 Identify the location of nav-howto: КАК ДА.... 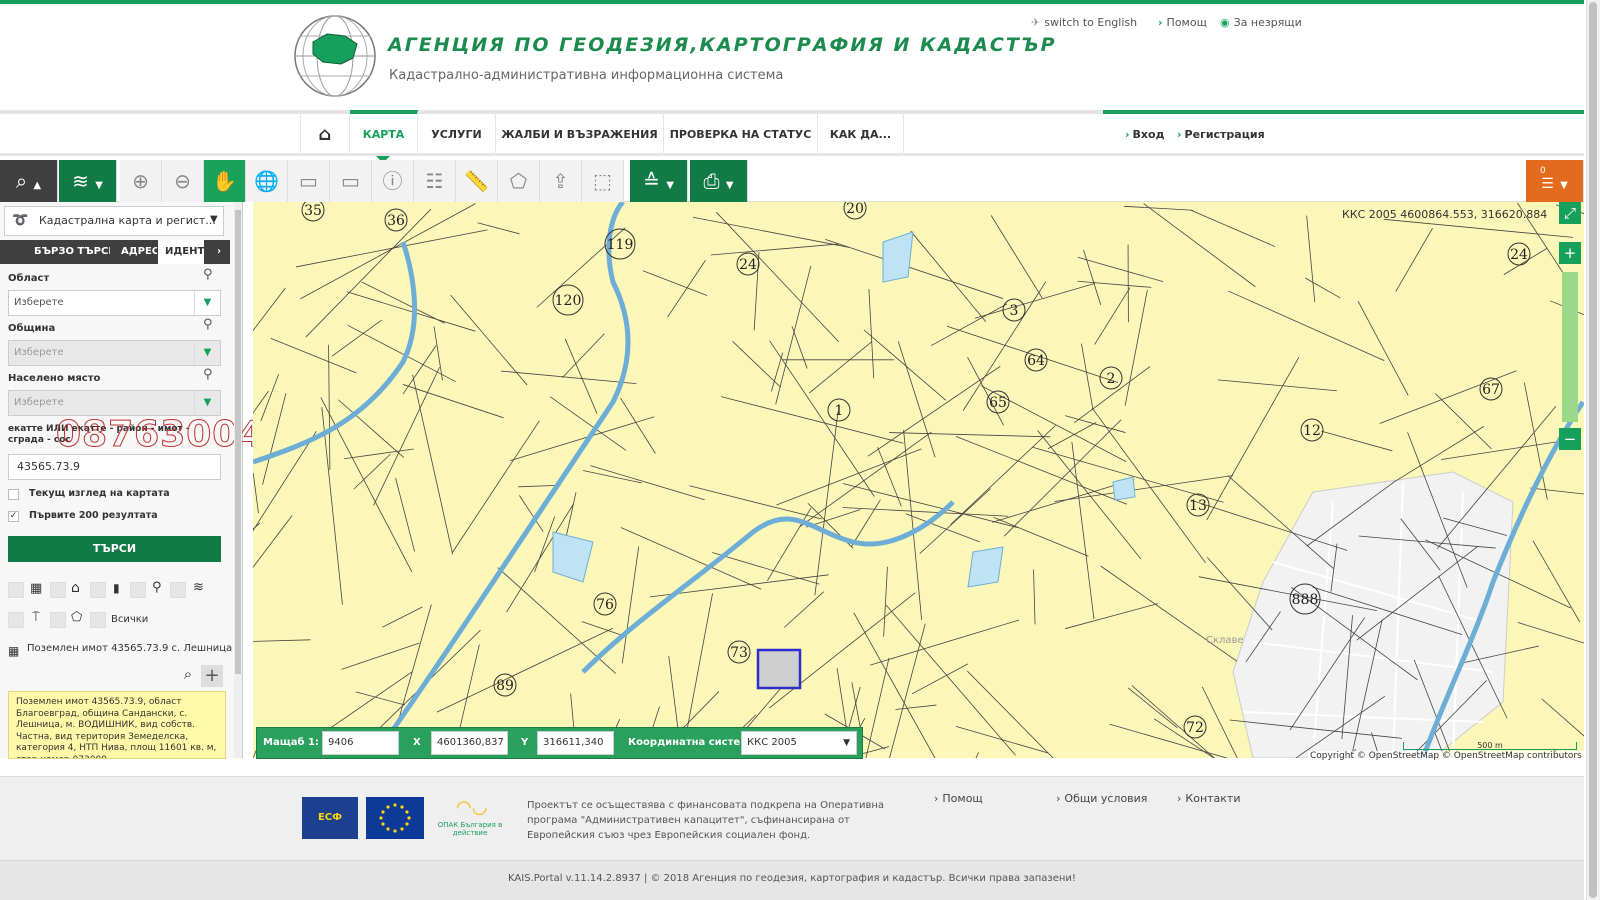
(861, 135).